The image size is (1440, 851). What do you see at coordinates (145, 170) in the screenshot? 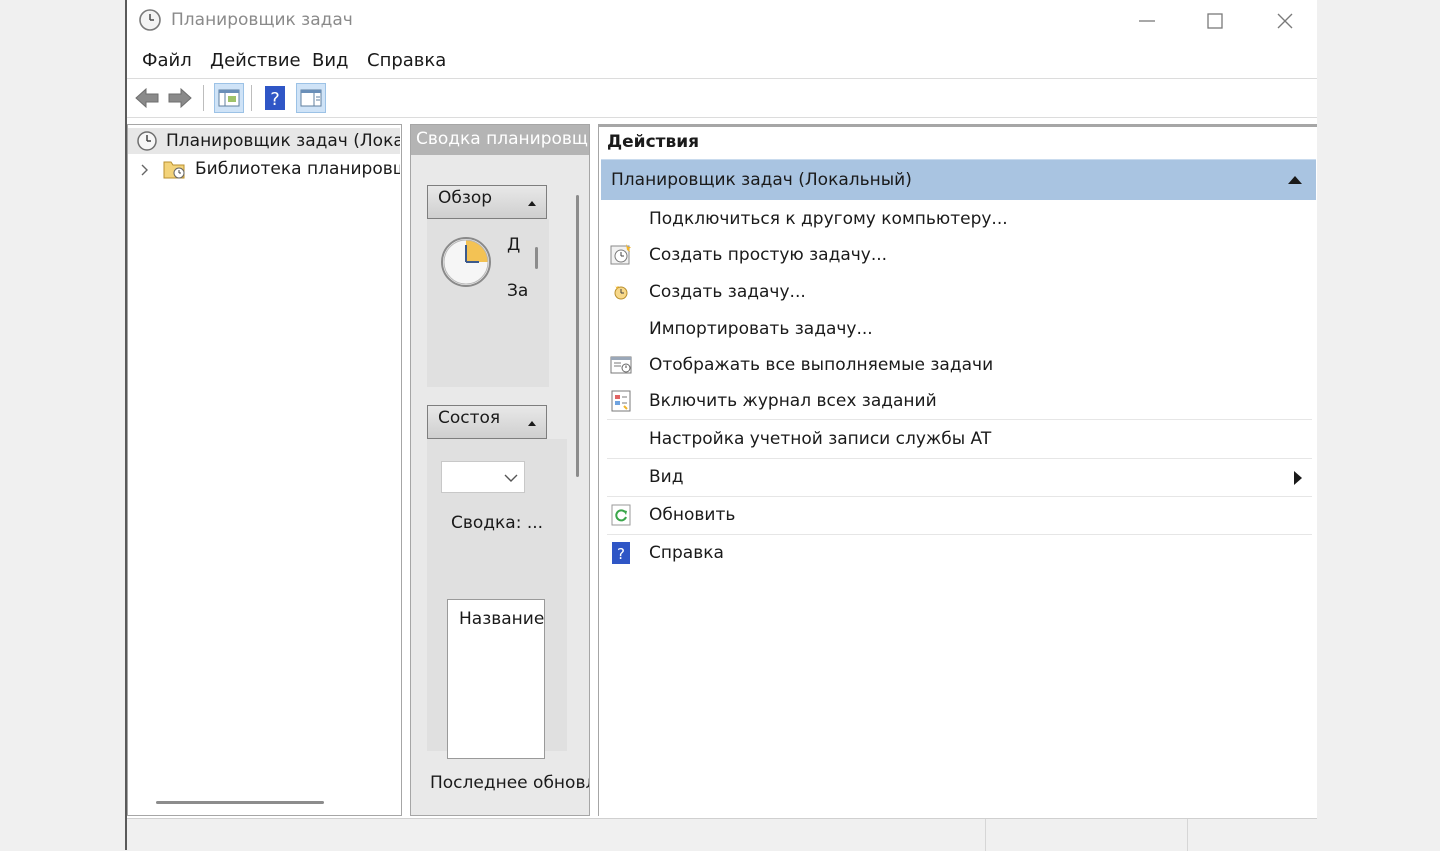
I see `chevron-right-icon` at bounding box center [145, 170].